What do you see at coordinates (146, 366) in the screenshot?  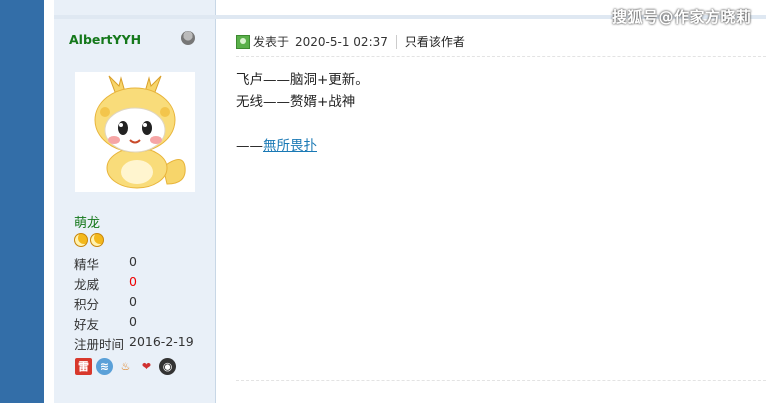 I see `heart-medal-icon: ❤` at bounding box center [146, 366].